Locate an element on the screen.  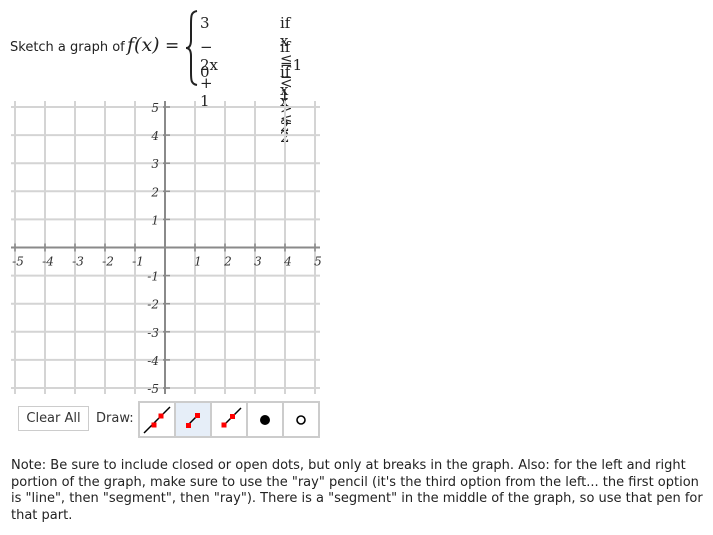
equals-sign: = is located at coordinates (172, 46).